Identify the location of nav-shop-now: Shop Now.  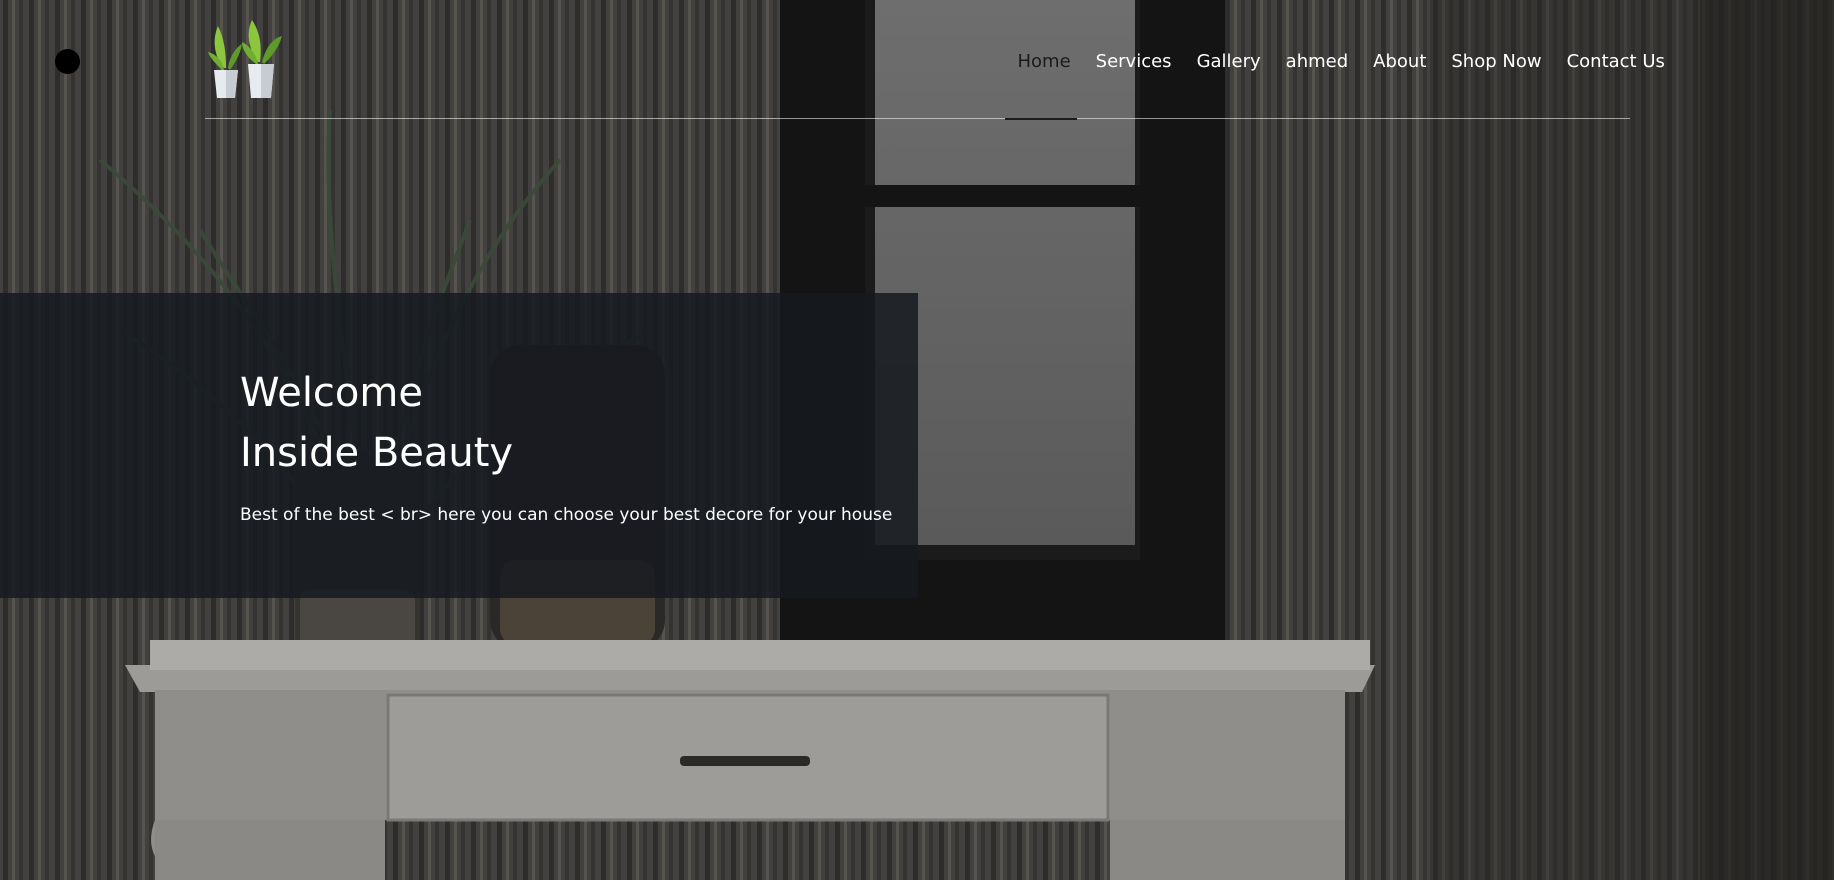
(1496, 61).